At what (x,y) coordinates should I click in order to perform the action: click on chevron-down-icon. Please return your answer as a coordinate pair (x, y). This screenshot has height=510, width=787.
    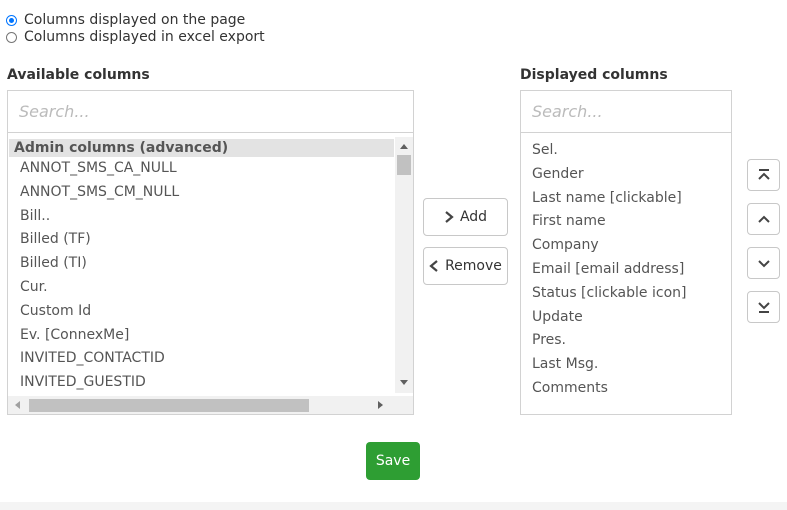
    Looking at the image, I should click on (763, 264).